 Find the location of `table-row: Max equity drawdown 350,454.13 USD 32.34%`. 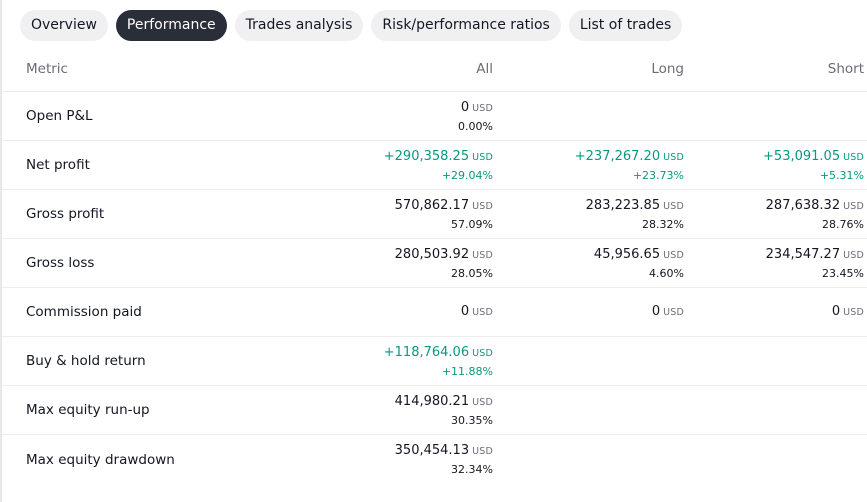

table-row: Max equity drawdown 350,454.13 USD 32.34% is located at coordinates (434, 459).